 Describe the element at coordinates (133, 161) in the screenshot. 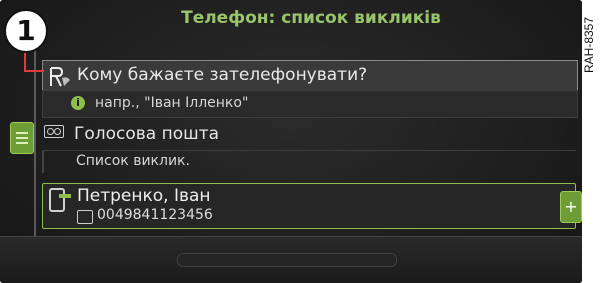

I see `call-list-label: Список виклик.` at that location.